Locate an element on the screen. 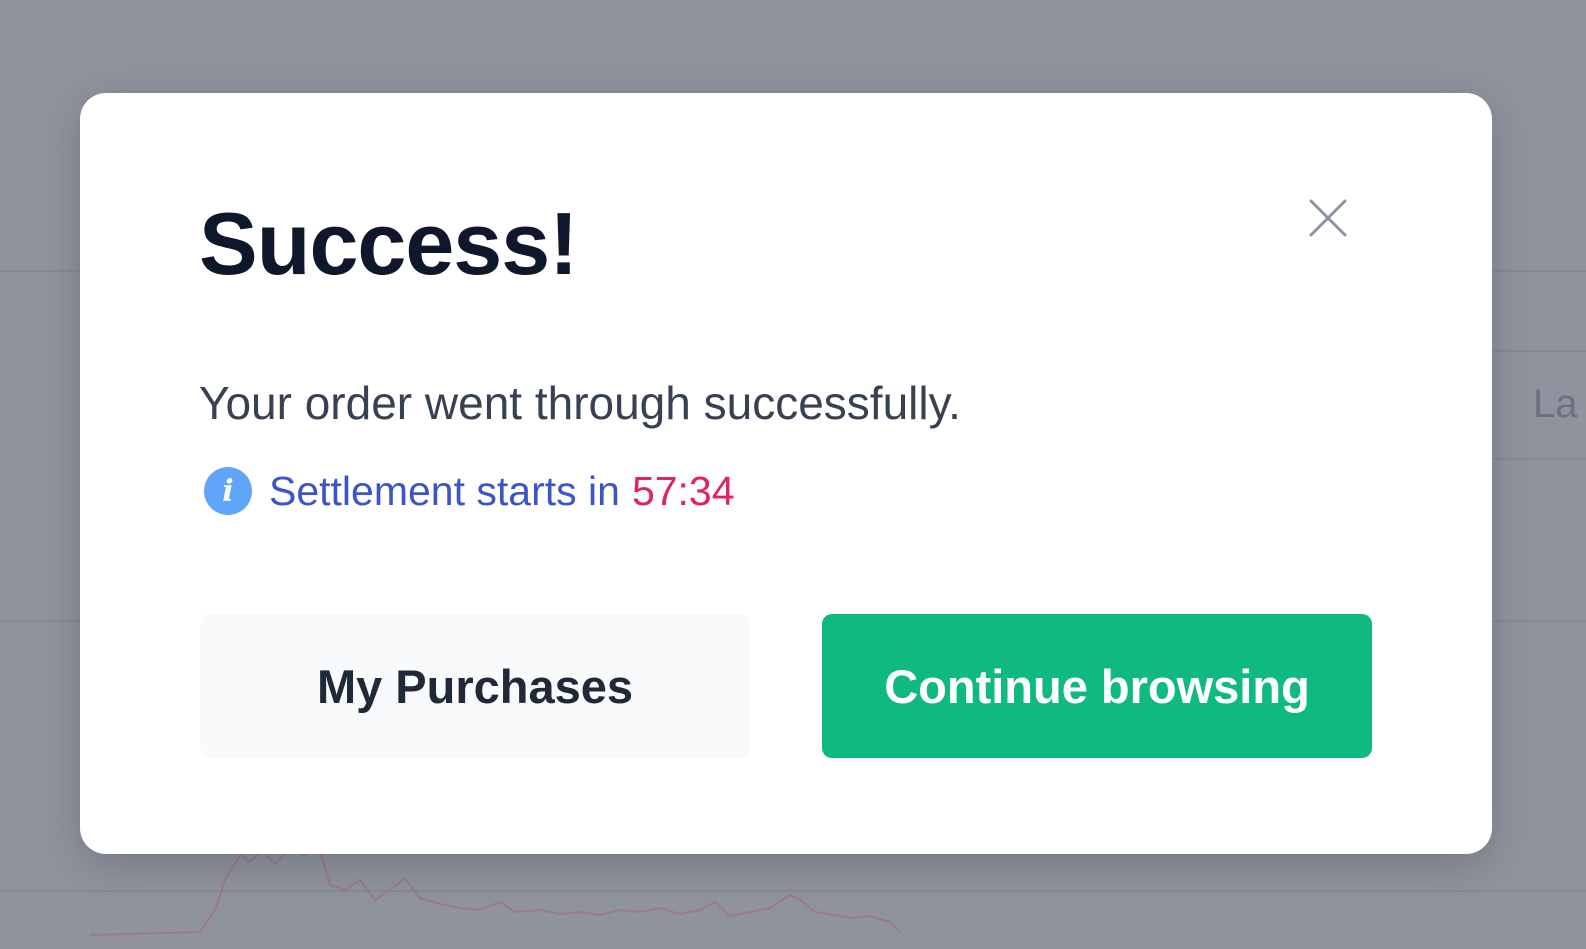 This screenshot has width=1586, height=949. close-icon is located at coordinates (1328, 218).